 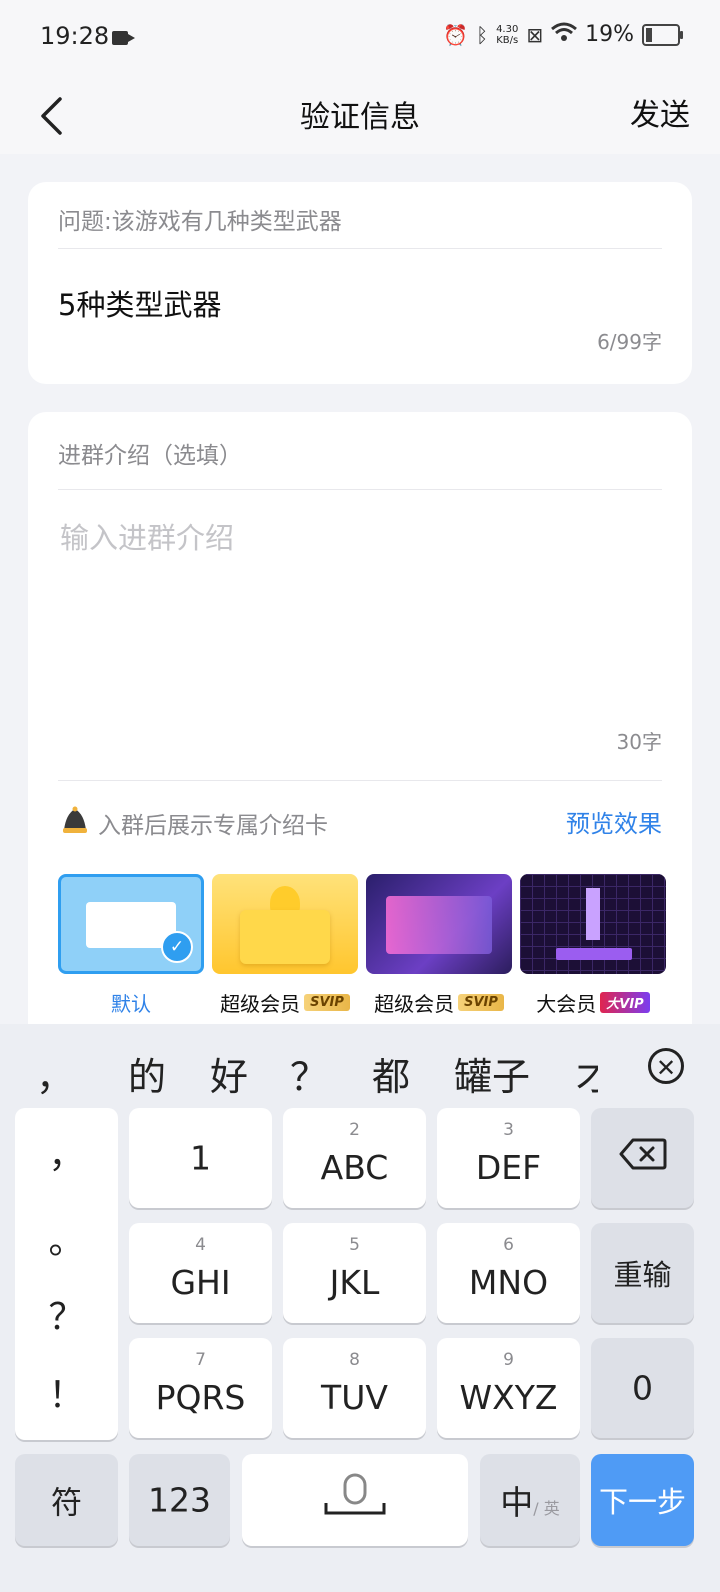 I want to click on backspace-key, so click(x=642, y=1158).